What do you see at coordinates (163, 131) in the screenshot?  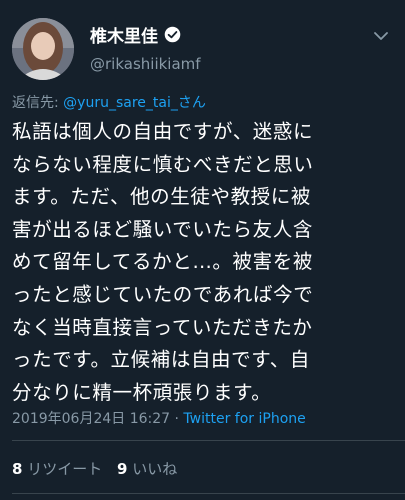 I see `tweet-line: 私語は個人の自由ですが、迷惑に` at bounding box center [163, 131].